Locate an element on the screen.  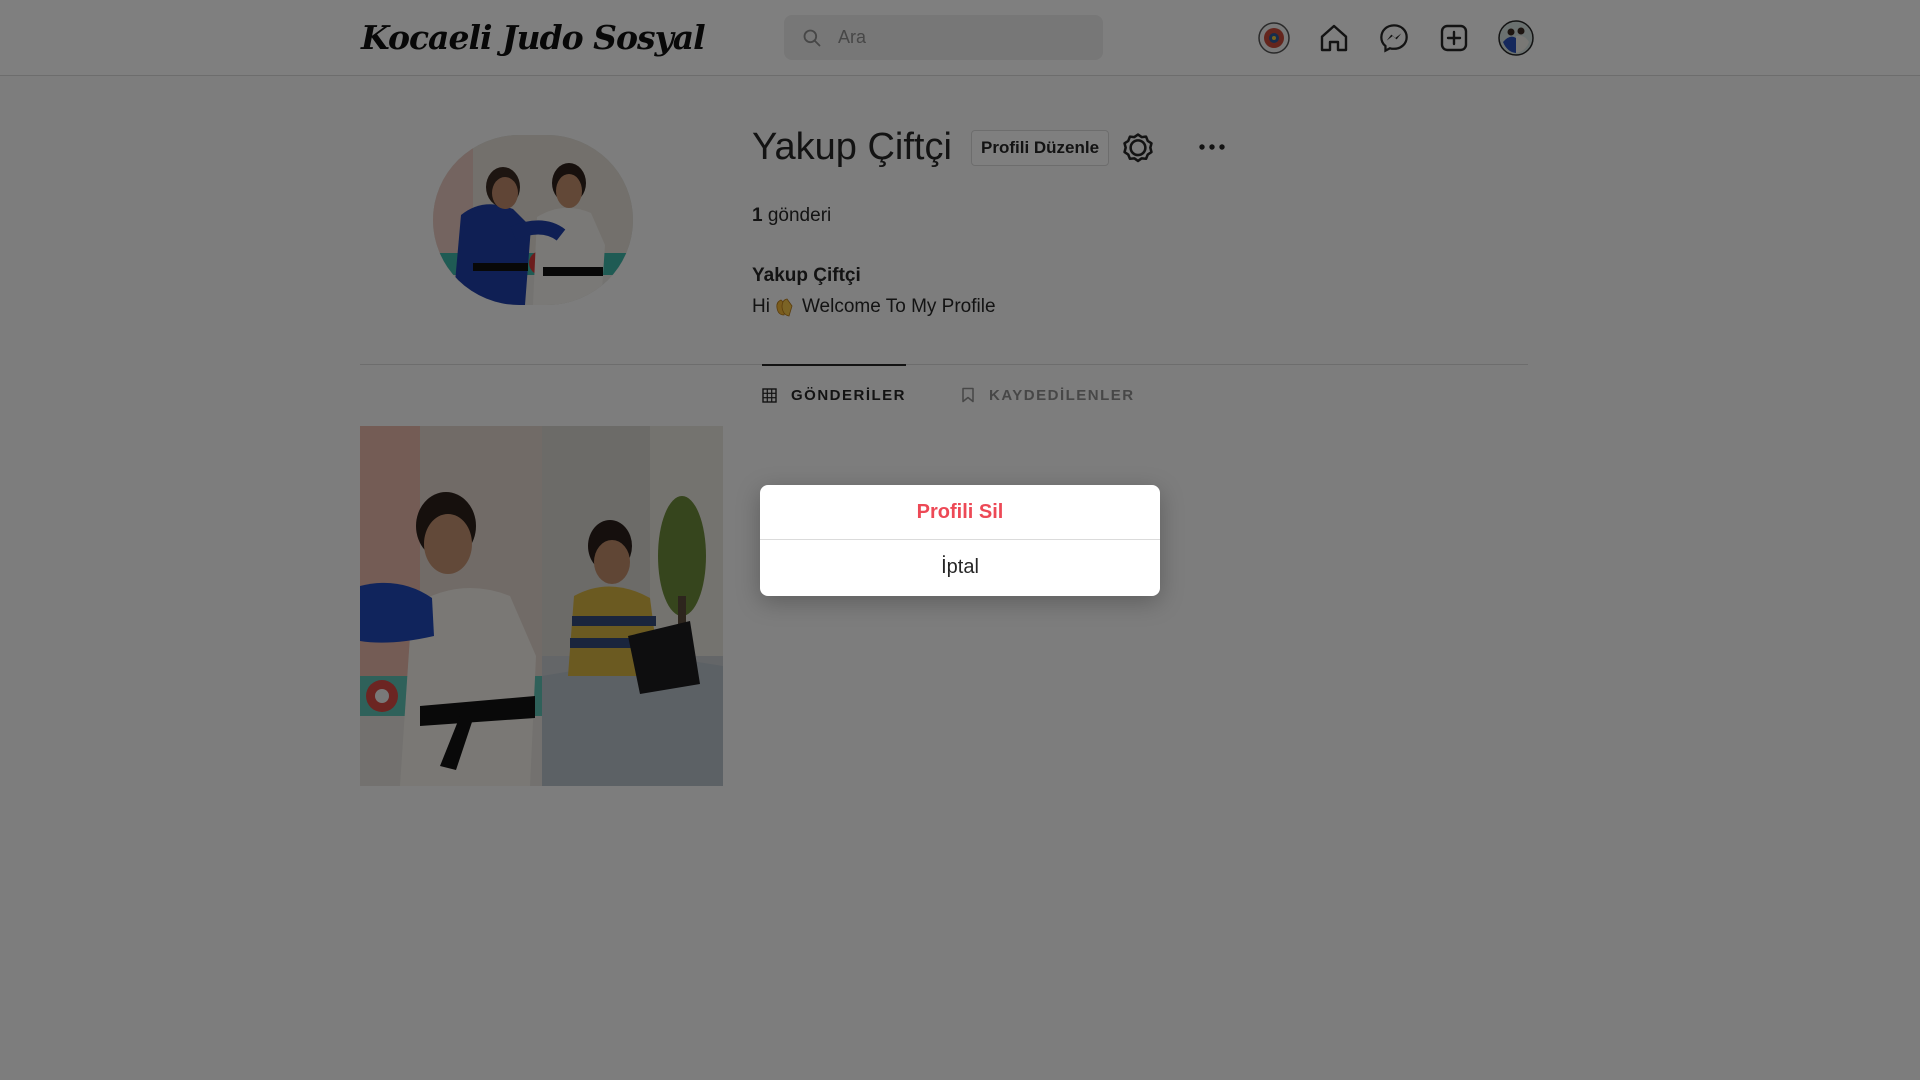
cancel-button: İptal is located at coordinates (960, 567).